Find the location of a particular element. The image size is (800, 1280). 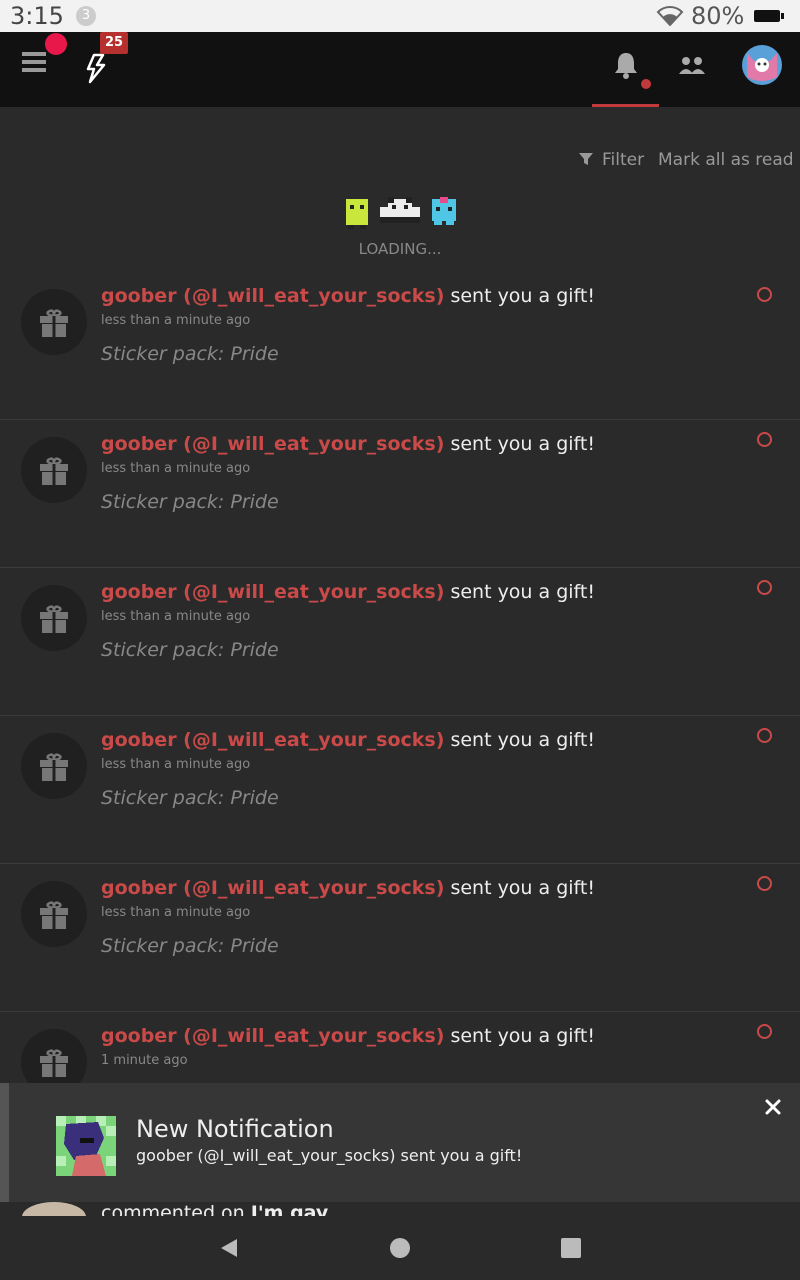

mark-all-read-button: Mark all as read is located at coordinates (726, 160).